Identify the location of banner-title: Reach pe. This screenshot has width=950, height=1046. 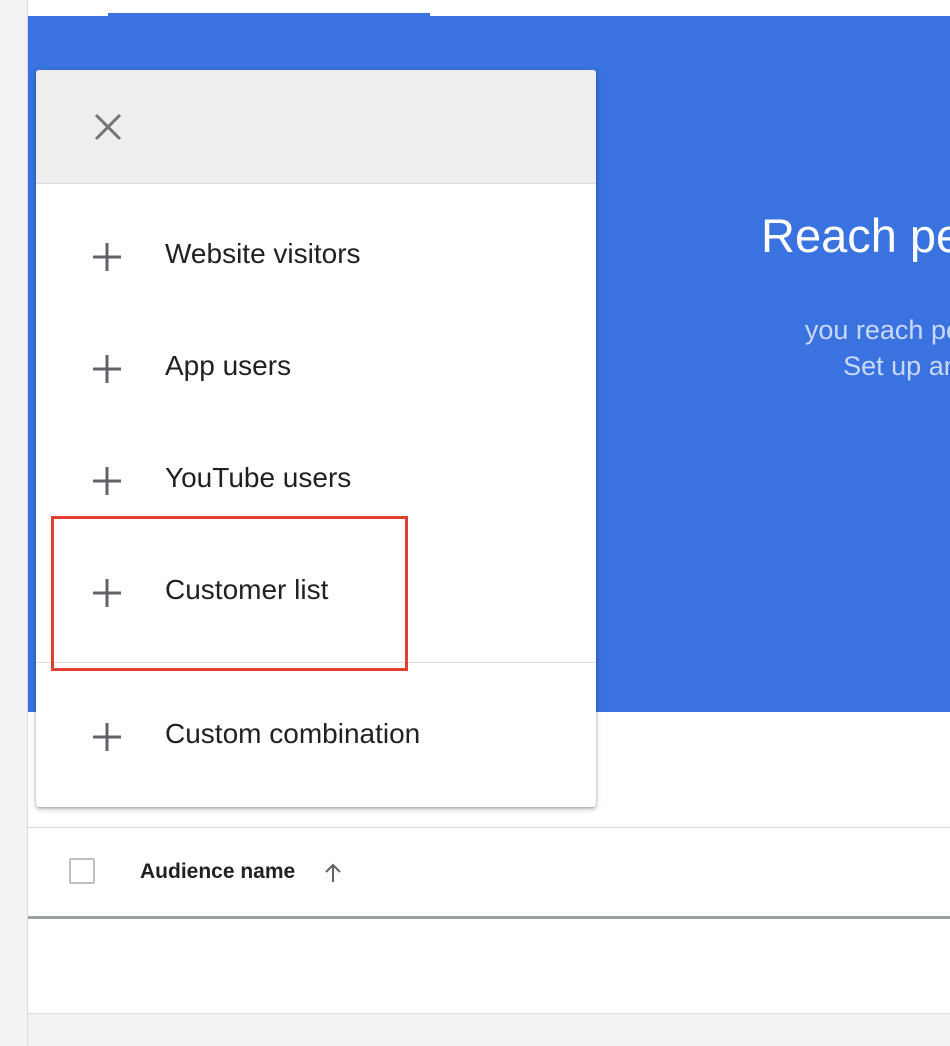
(855, 235).